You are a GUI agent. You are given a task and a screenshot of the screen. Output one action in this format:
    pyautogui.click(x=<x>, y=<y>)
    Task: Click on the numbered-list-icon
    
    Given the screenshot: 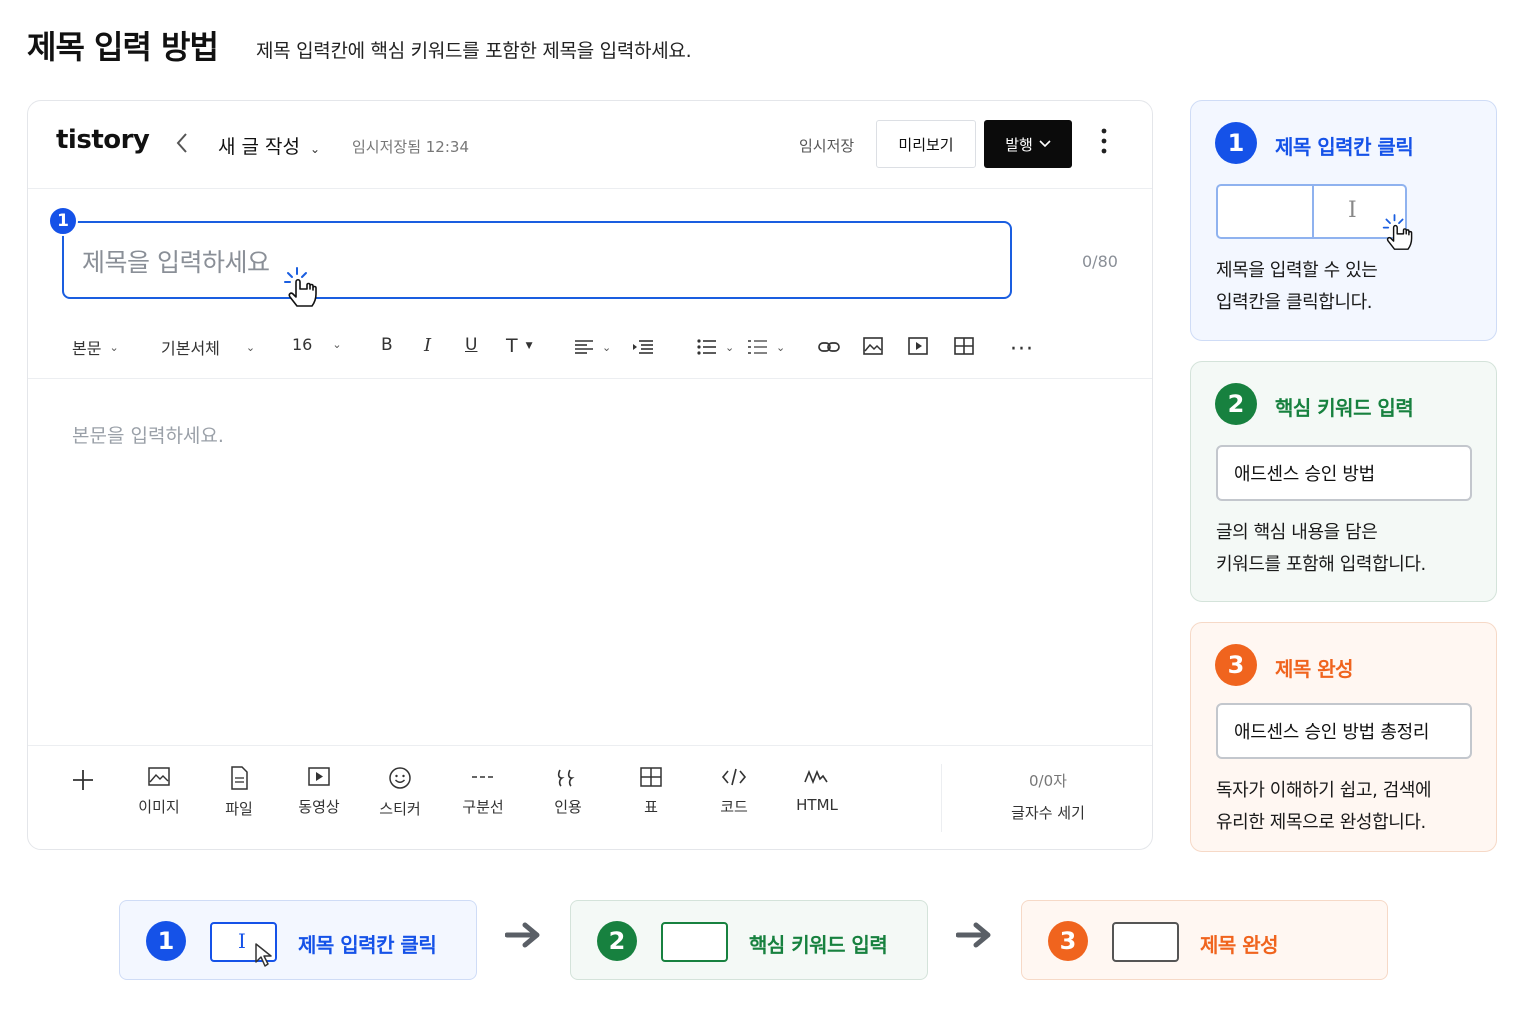 What is the action you would take?
    pyautogui.click(x=757, y=347)
    